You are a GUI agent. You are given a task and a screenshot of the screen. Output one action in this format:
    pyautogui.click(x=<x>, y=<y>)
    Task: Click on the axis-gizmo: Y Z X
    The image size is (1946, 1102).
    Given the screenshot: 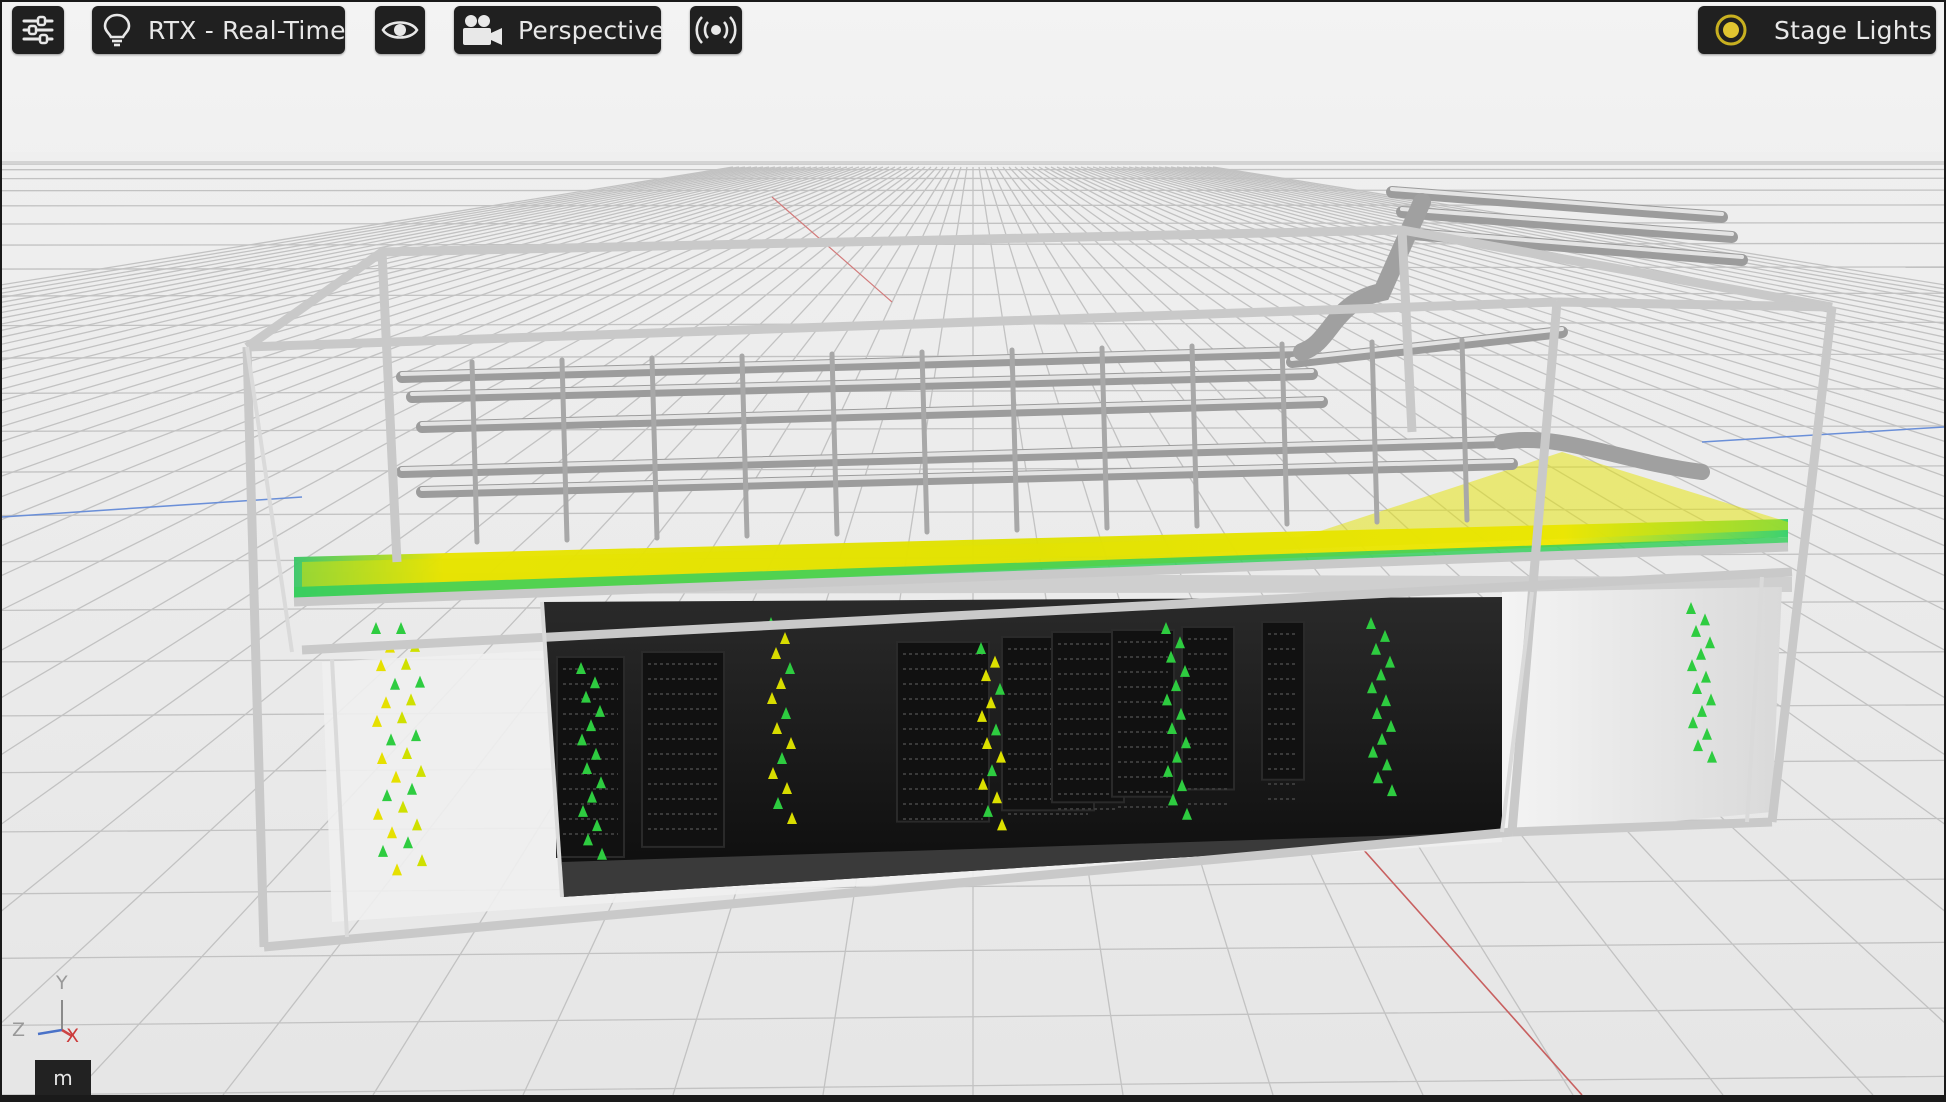 What is the action you would take?
    pyautogui.click(x=53, y=1007)
    